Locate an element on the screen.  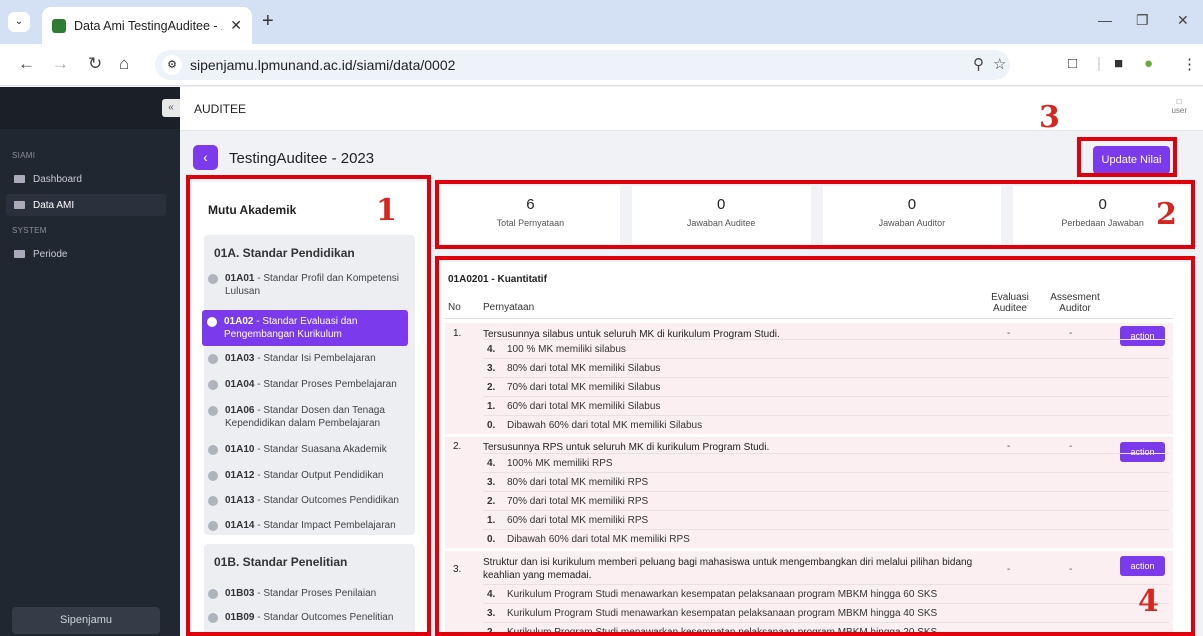
role-title: AUDITEE is located at coordinates (220, 109).